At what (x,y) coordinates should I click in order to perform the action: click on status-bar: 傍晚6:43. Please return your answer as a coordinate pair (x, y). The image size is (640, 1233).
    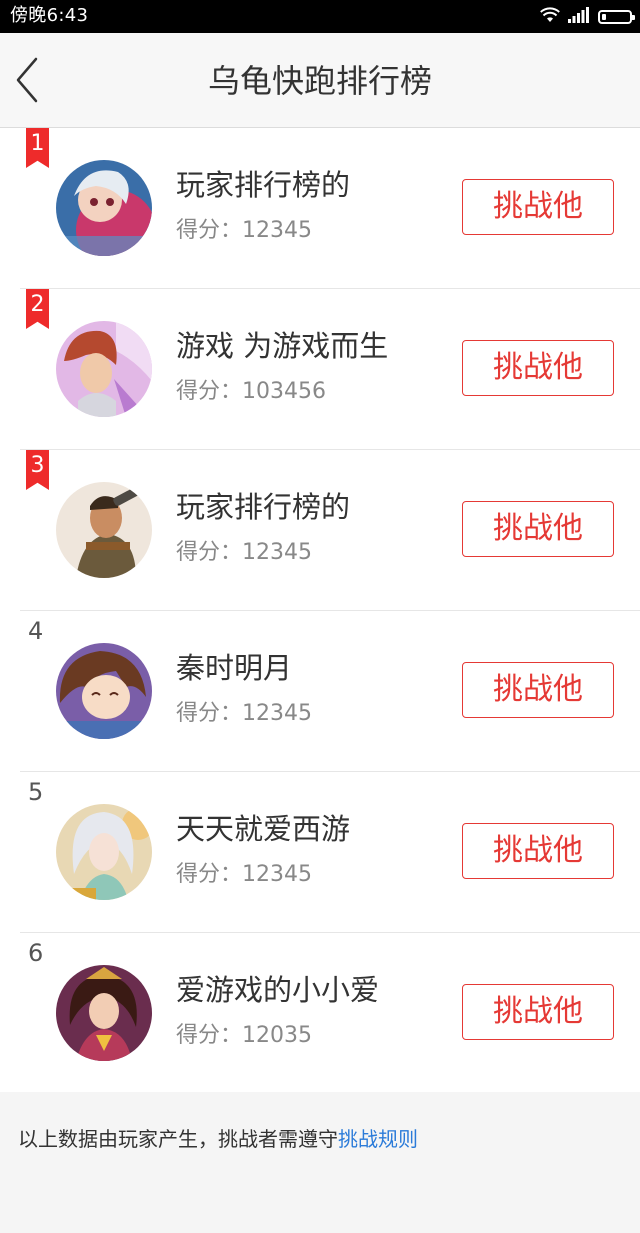
    Looking at the image, I should click on (320, 16).